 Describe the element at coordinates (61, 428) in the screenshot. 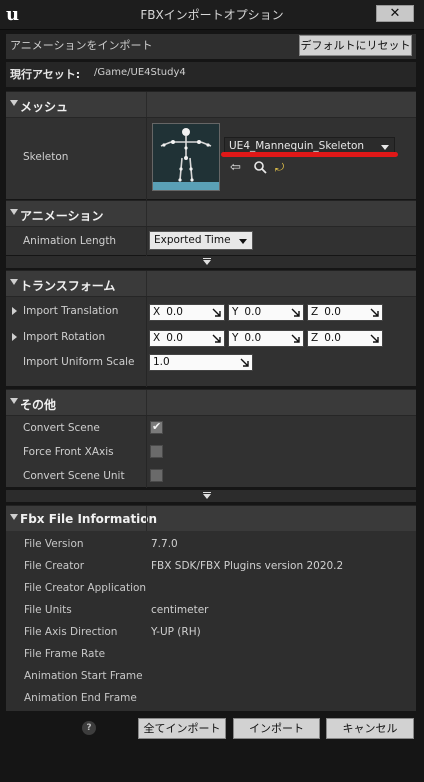

I see `convert-scene-label: Convert Scene` at that location.